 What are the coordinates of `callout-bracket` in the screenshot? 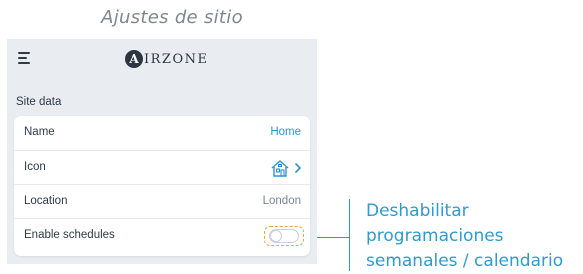 It's located at (349, 235).